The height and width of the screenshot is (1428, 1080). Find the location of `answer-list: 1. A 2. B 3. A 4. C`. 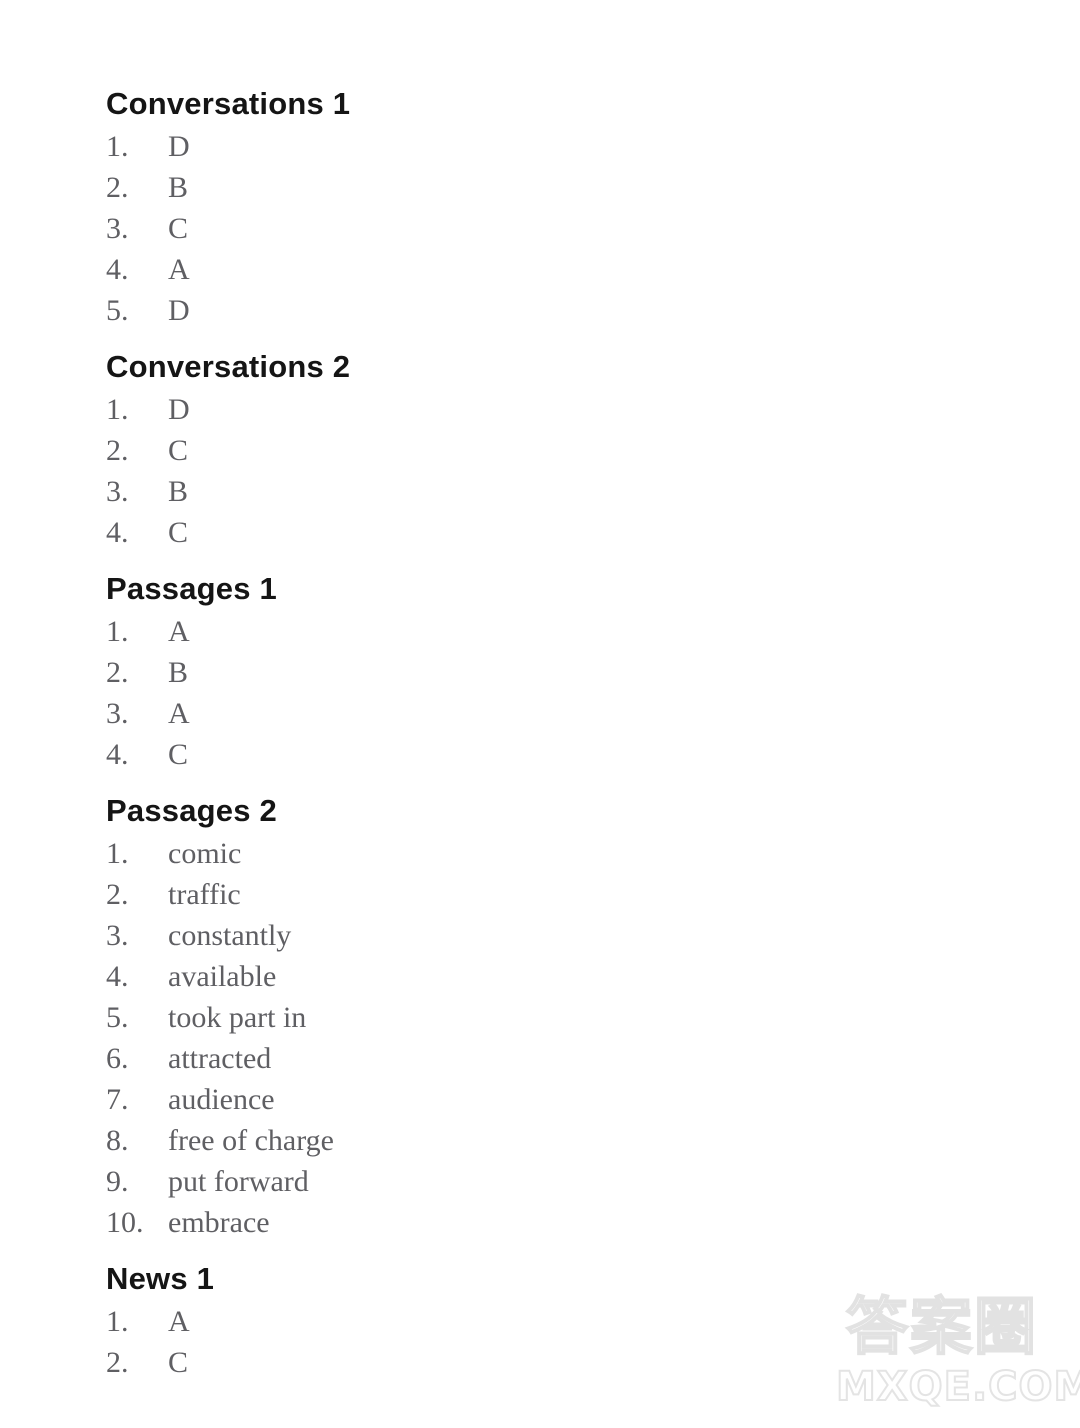

answer-list: 1. A 2. B 3. A 4. C is located at coordinates (486, 693).